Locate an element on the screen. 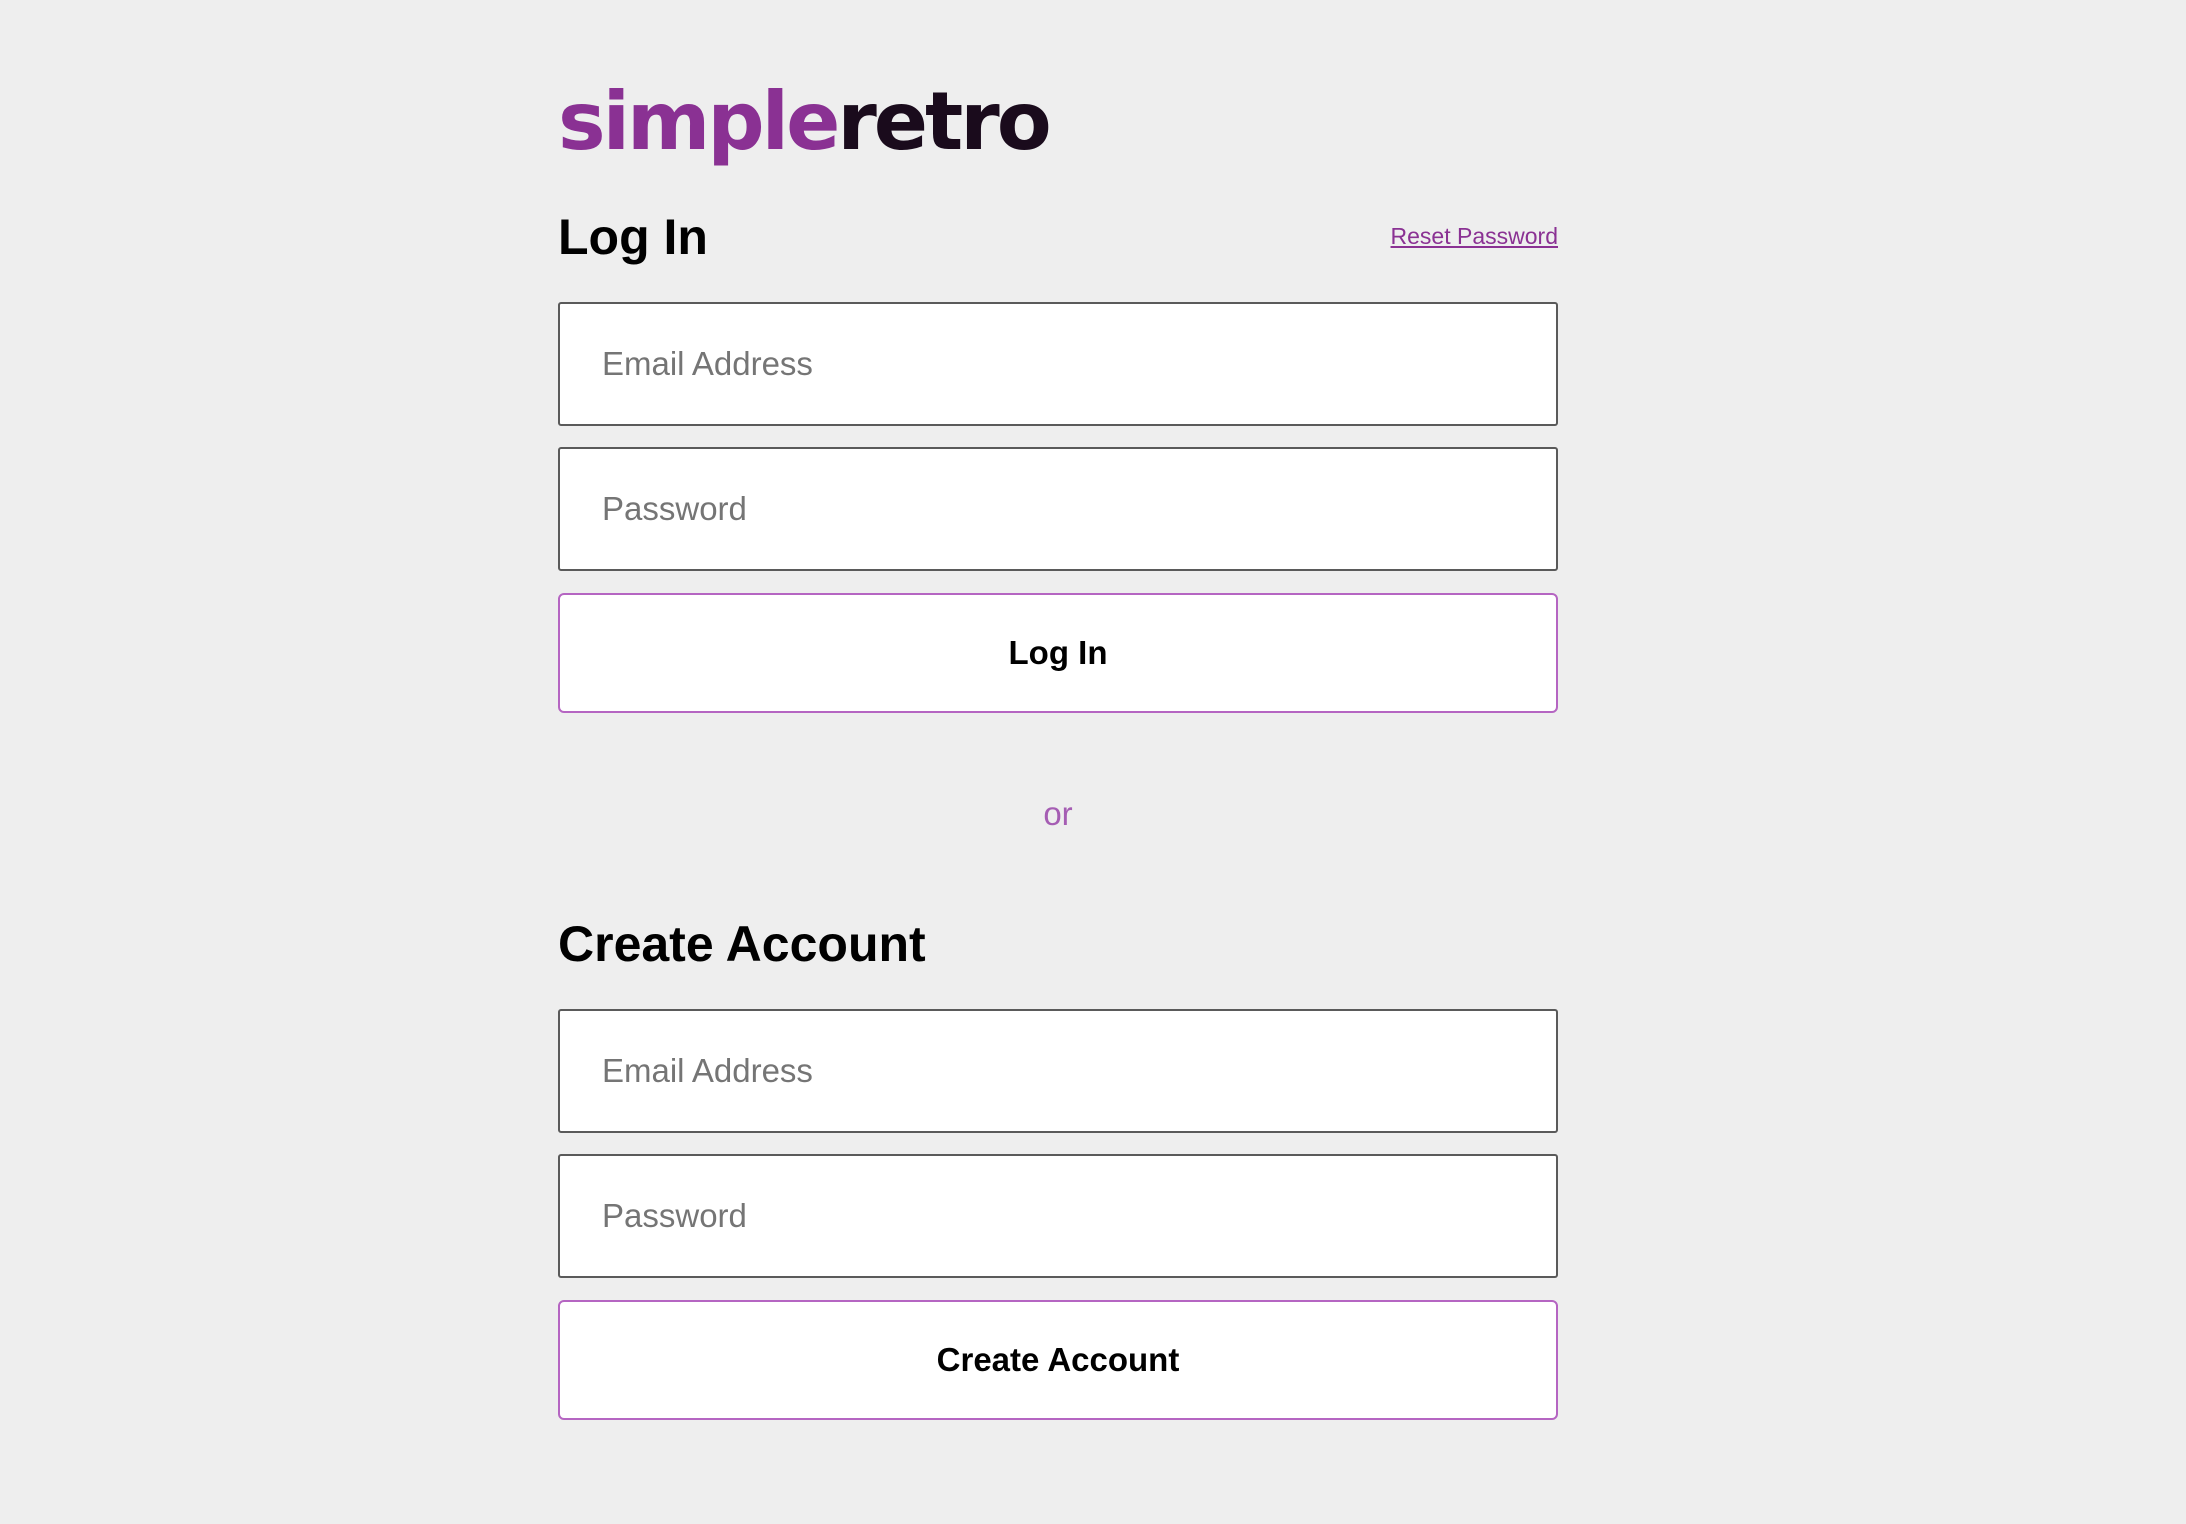 This screenshot has height=1524, width=2186. login-email-input is located at coordinates (1058, 364).